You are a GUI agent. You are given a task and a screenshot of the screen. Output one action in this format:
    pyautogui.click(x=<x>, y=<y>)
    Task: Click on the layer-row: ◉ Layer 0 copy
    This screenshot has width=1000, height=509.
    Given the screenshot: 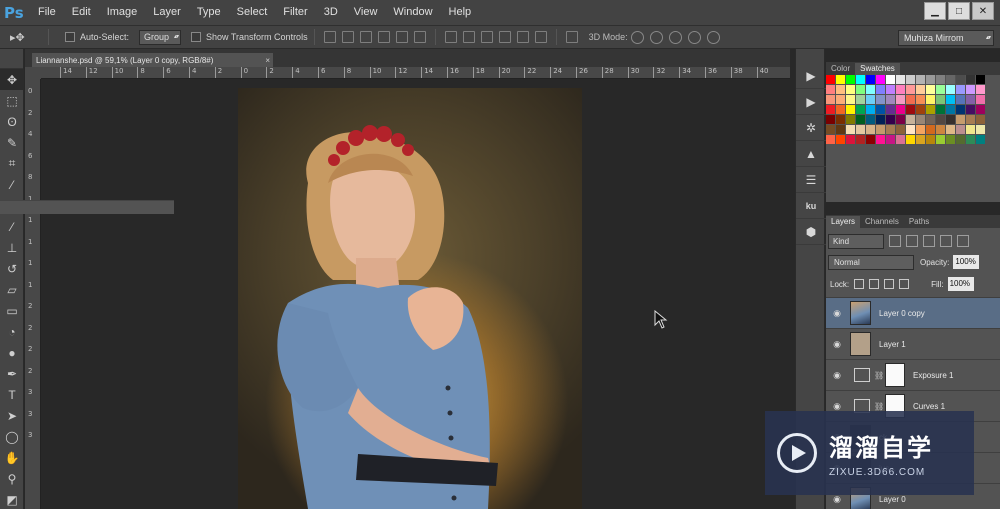 What is the action you would take?
    pyautogui.click(x=913, y=313)
    